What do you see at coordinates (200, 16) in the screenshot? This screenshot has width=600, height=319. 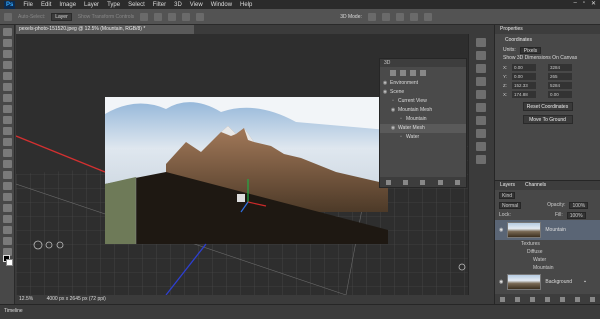 I see `align-center-icon` at bounding box center [200, 16].